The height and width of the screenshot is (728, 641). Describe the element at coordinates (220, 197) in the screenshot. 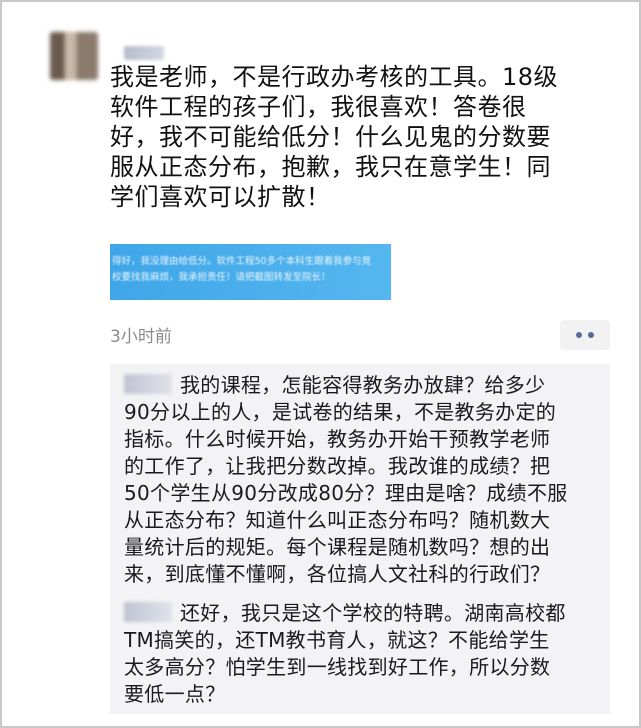

I see `post-text-line: 学们喜欢可以扩散！` at that location.